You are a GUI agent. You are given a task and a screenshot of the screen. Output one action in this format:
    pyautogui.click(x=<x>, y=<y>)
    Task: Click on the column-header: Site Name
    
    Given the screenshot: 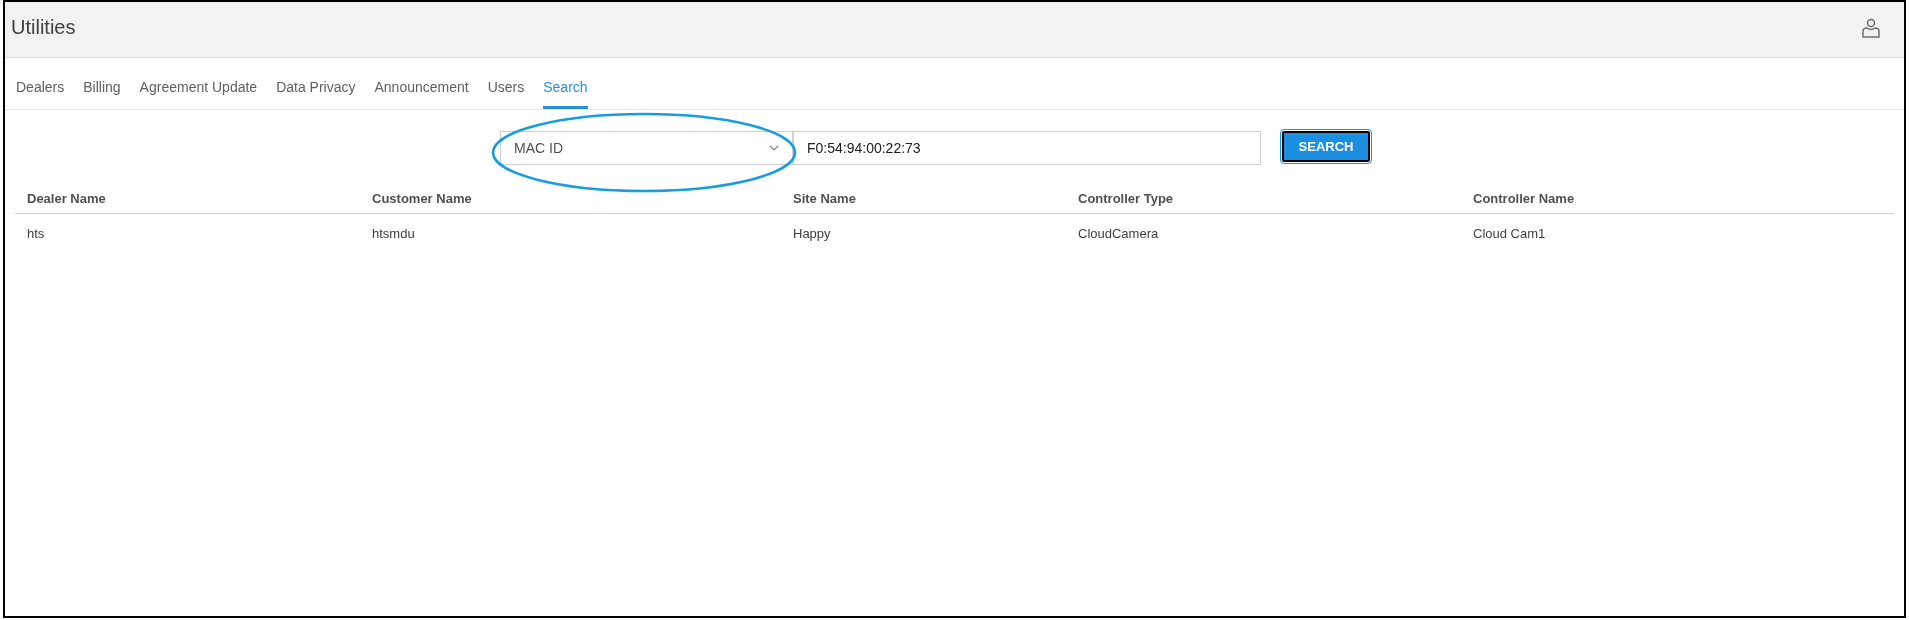 What is the action you would take?
    pyautogui.click(x=824, y=198)
    